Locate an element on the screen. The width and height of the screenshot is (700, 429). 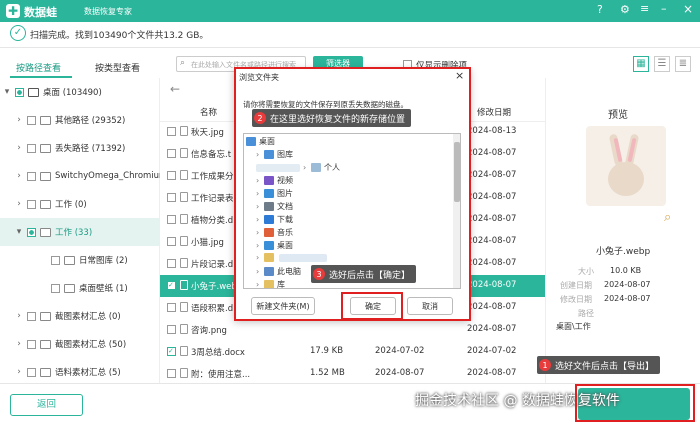
app-name: 数据蛙 is located at coordinates (40, 12).